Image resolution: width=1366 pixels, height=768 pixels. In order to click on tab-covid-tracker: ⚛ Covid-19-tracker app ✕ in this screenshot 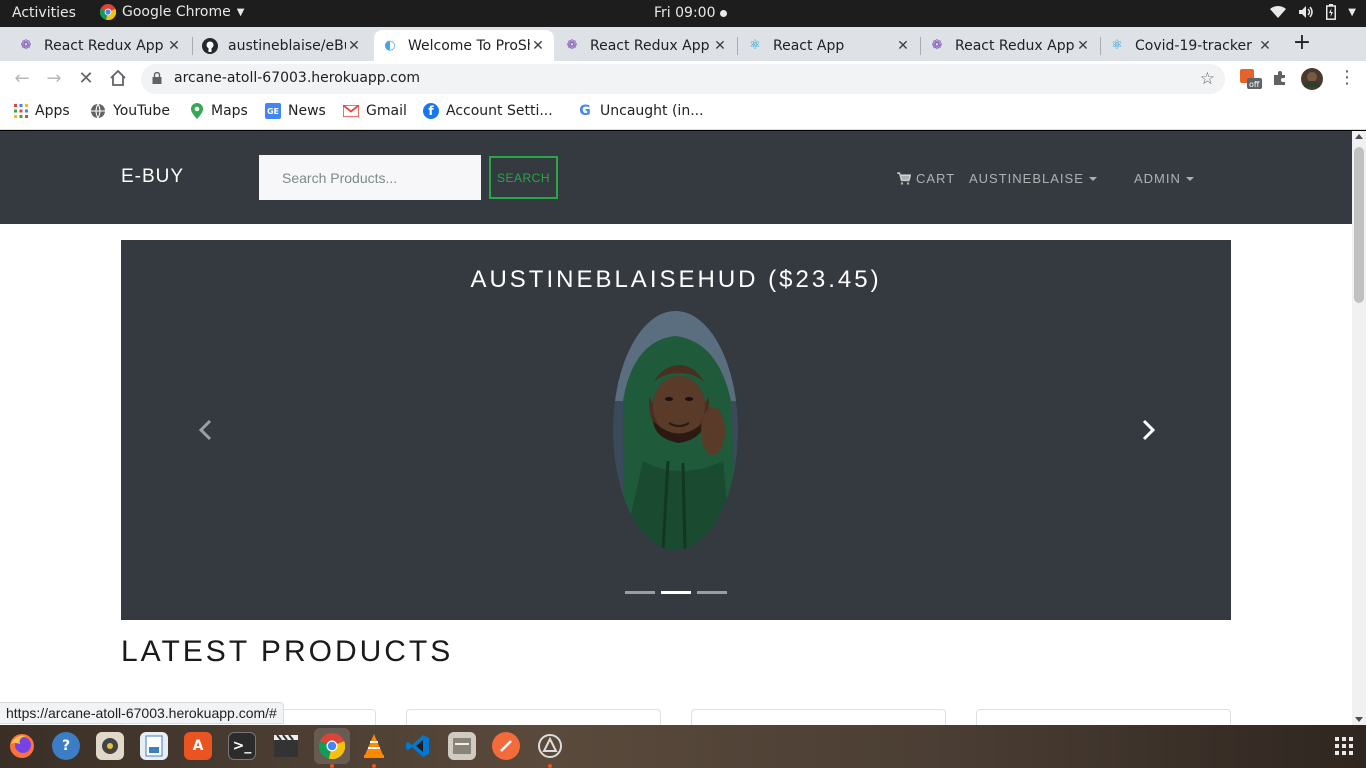, I will do `click(1191, 45)`.